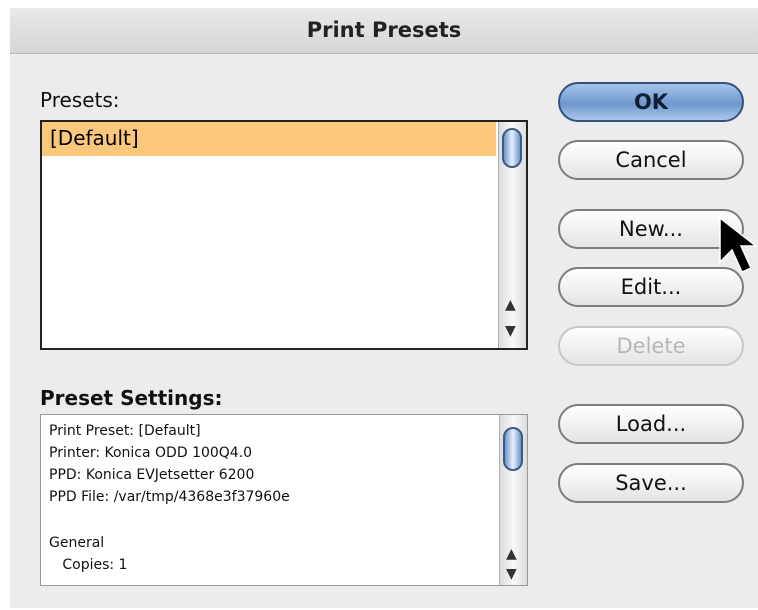  Describe the element at coordinates (513, 500) in the screenshot. I see `settings-scrollbar: ▲ ▼` at that location.